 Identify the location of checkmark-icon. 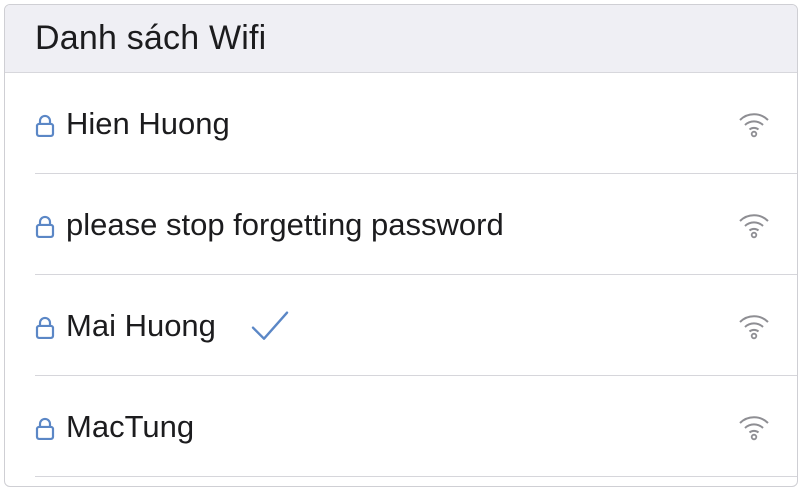
(270, 325).